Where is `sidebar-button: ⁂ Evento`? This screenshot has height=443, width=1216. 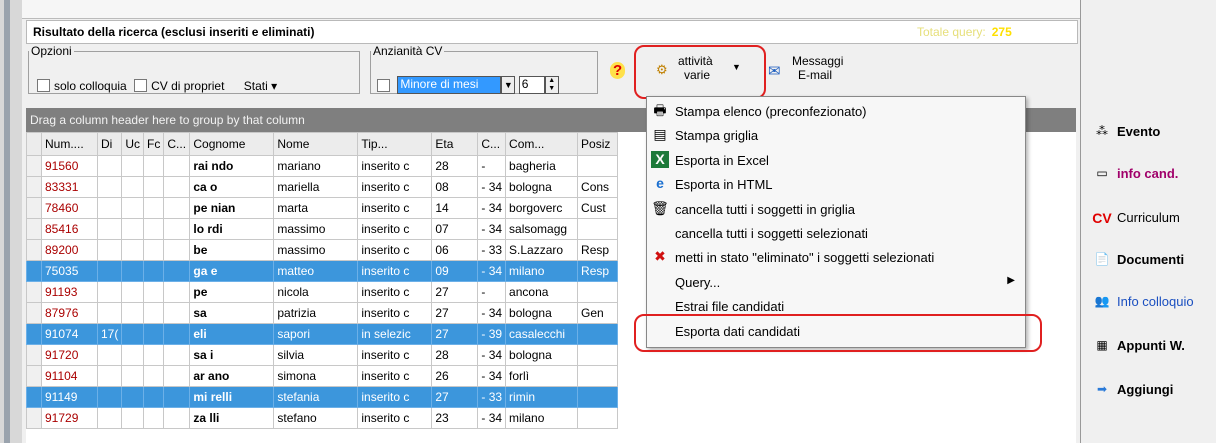
sidebar-button: ⁂ Evento is located at coordinates (1148, 132).